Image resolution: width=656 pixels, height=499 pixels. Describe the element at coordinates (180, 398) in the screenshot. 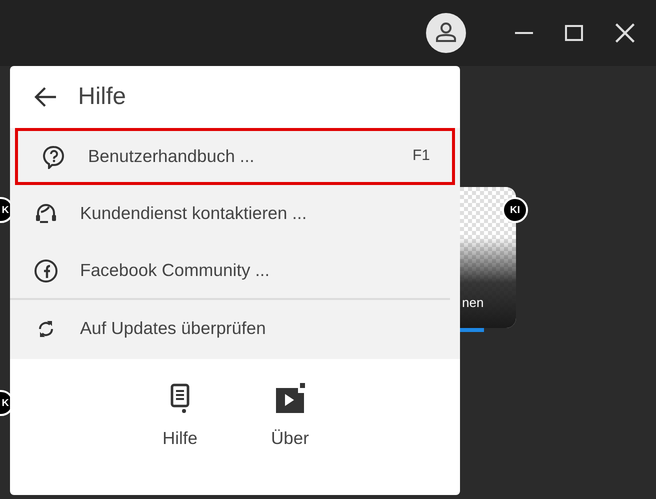

I see `book-icon` at that location.